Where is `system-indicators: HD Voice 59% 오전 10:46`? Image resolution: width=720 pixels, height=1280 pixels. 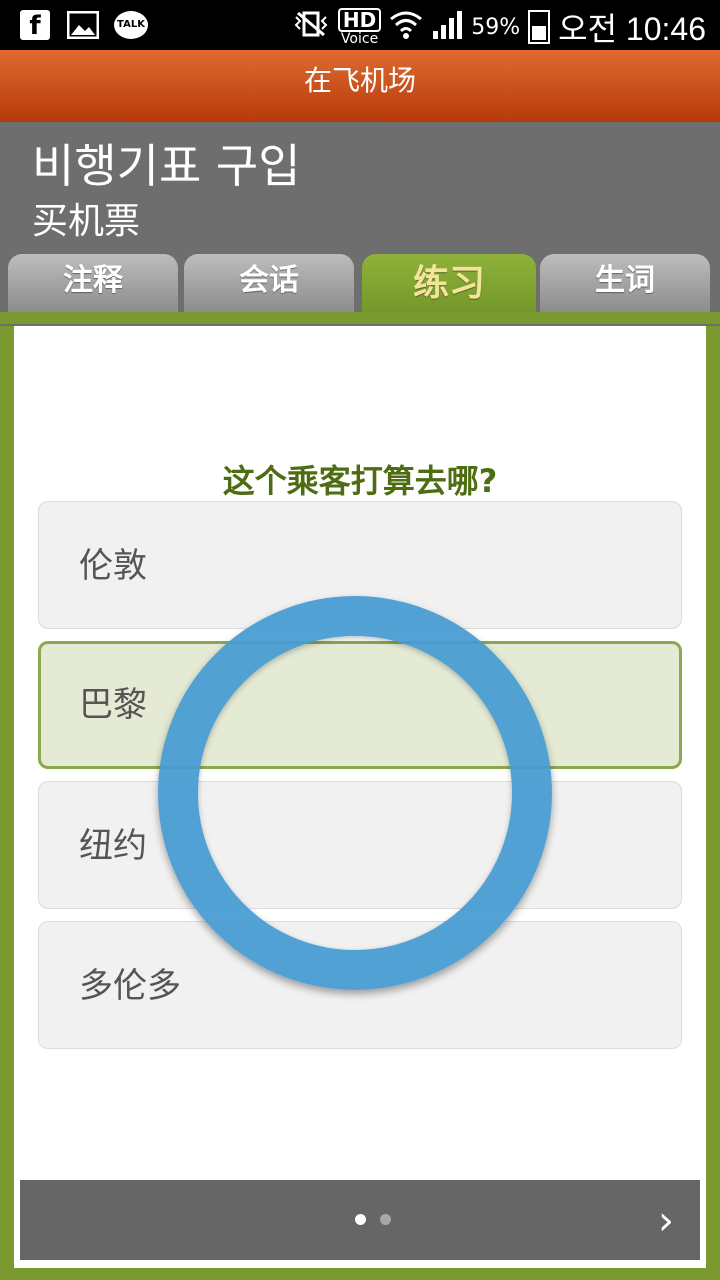 system-indicators: HD Voice 59% 오전 10:46 is located at coordinates (499, 27).